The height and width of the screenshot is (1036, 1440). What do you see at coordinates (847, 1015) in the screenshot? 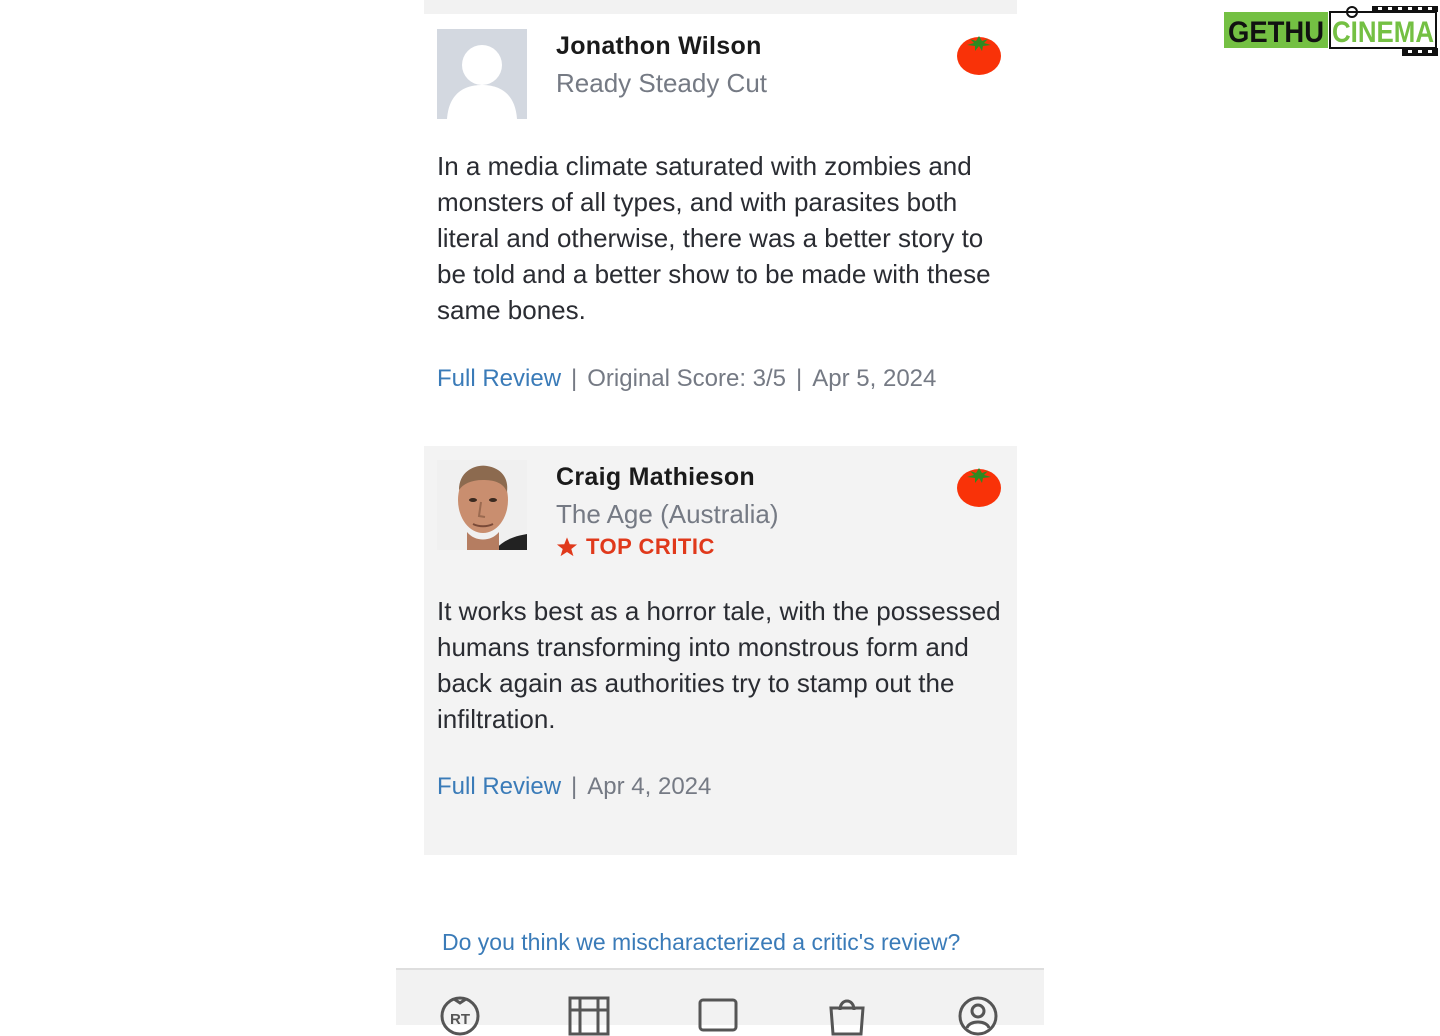
I see `shopping-bag-icon` at bounding box center [847, 1015].